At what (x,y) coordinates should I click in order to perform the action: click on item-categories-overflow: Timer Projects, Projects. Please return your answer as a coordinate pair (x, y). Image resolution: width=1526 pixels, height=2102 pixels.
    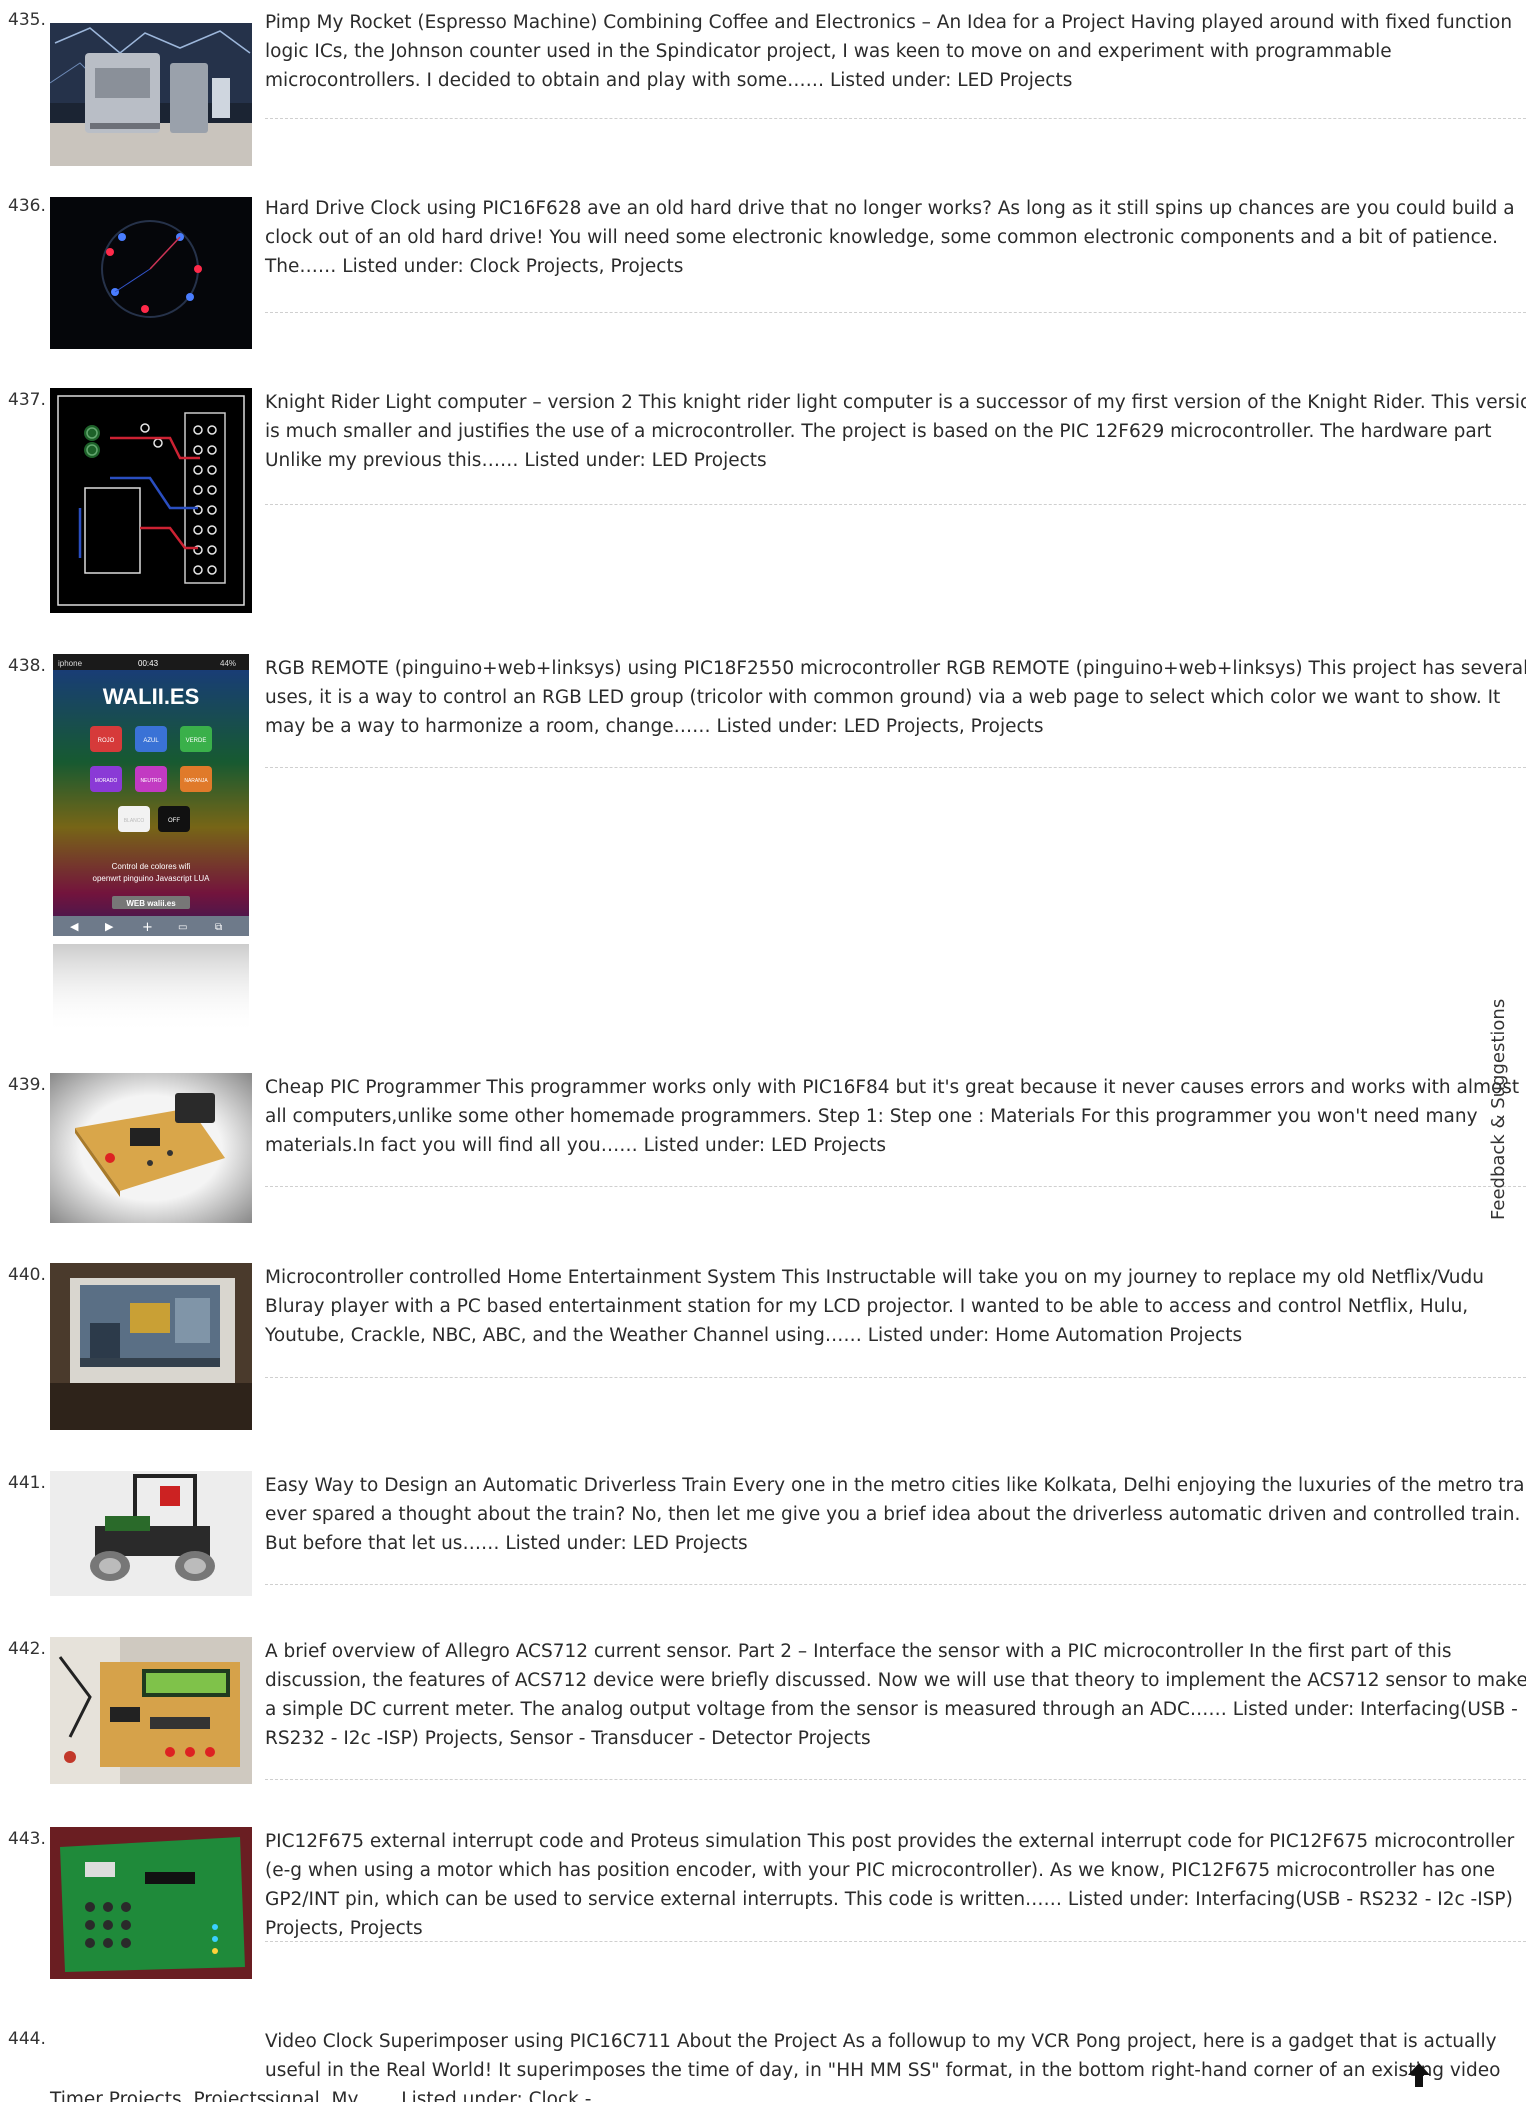
    Looking at the image, I should click on (158, 2095).